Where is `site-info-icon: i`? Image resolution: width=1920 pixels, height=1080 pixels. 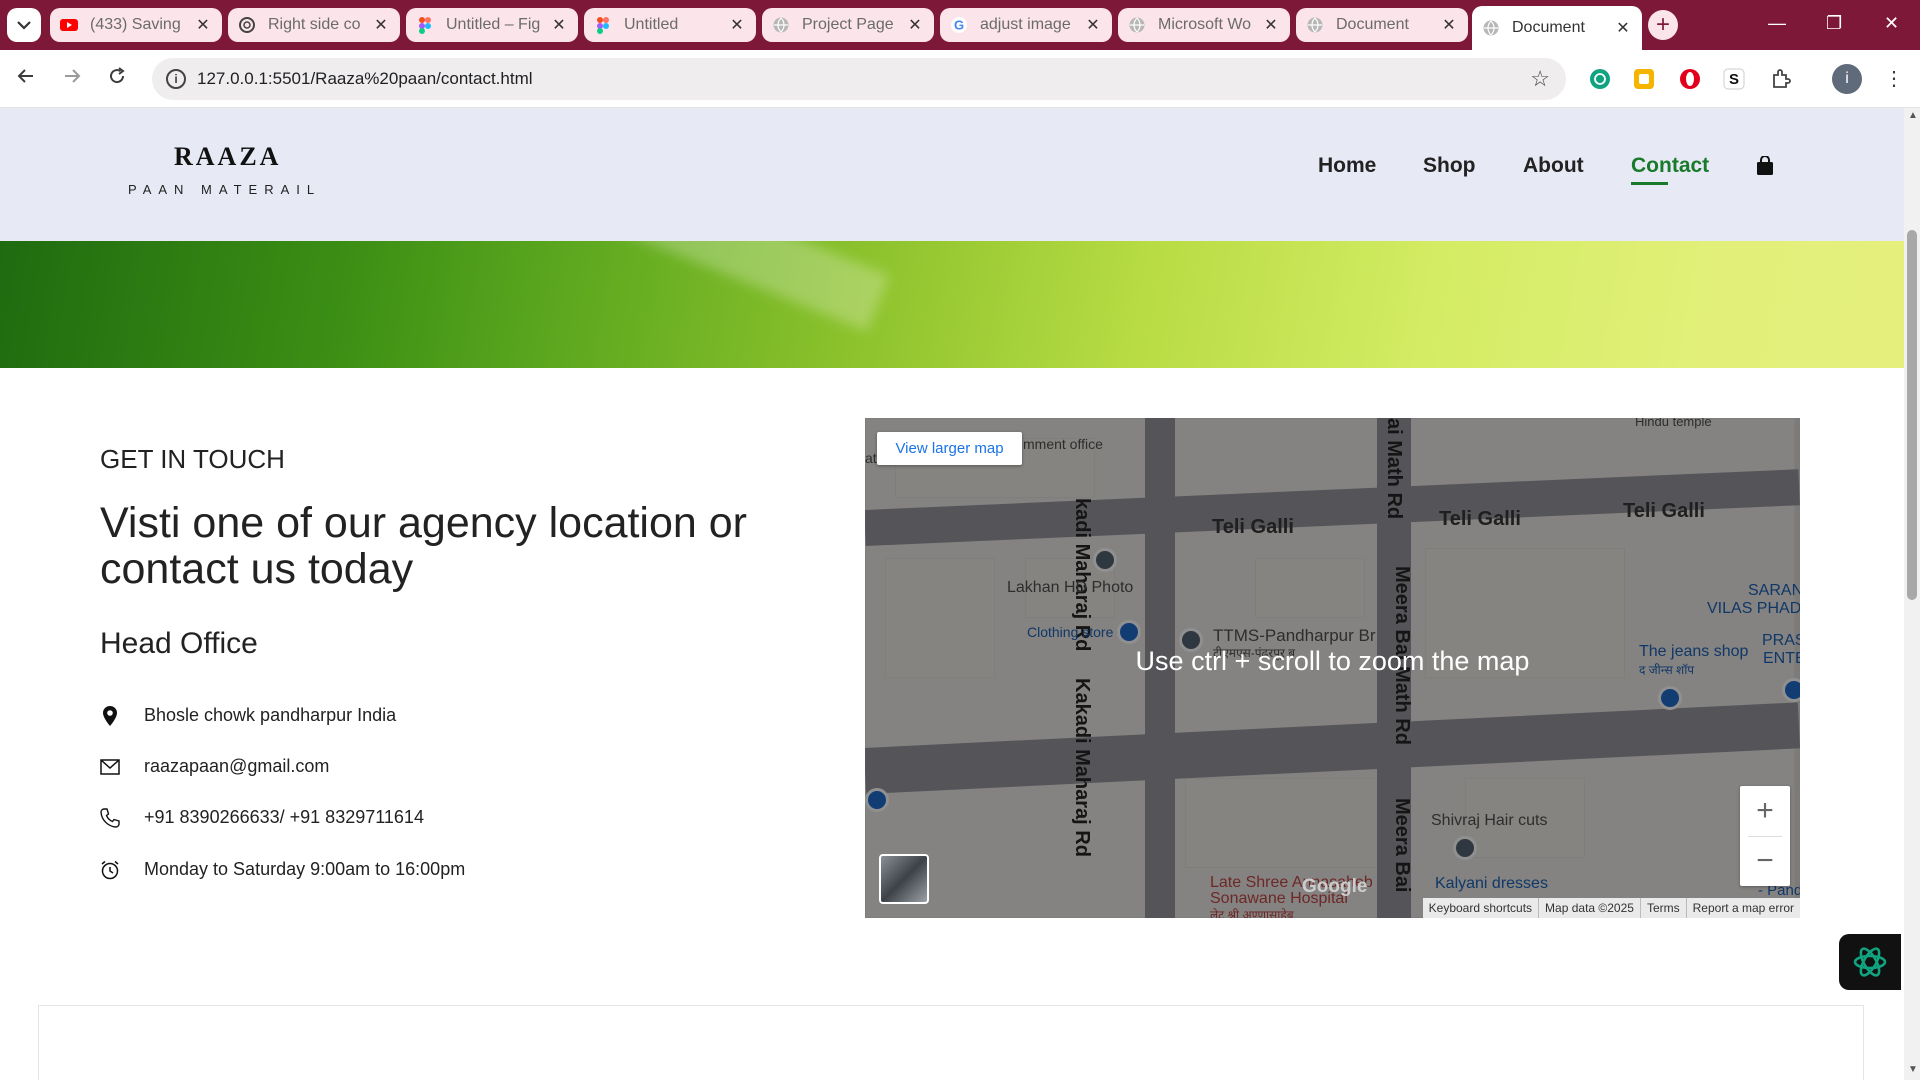
site-info-icon: i is located at coordinates (176, 79).